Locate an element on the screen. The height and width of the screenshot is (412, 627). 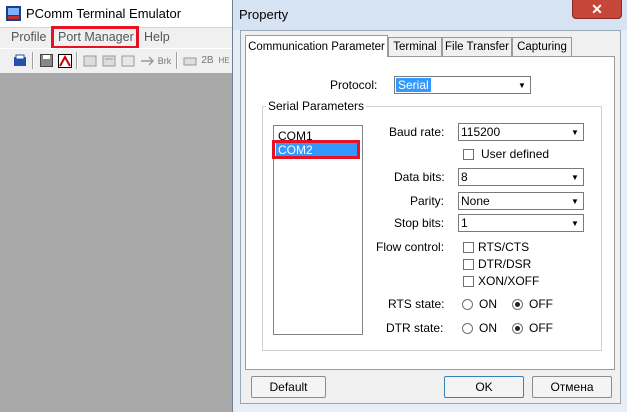
dtr-off-label: OFF is located at coordinates (541, 328).